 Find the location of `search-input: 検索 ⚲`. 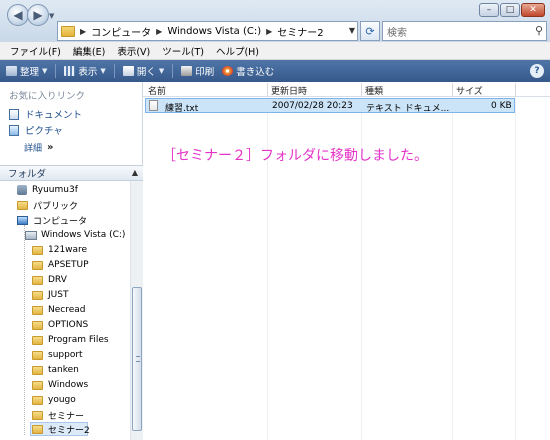

search-input: 検索 ⚲ is located at coordinates (464, 31).